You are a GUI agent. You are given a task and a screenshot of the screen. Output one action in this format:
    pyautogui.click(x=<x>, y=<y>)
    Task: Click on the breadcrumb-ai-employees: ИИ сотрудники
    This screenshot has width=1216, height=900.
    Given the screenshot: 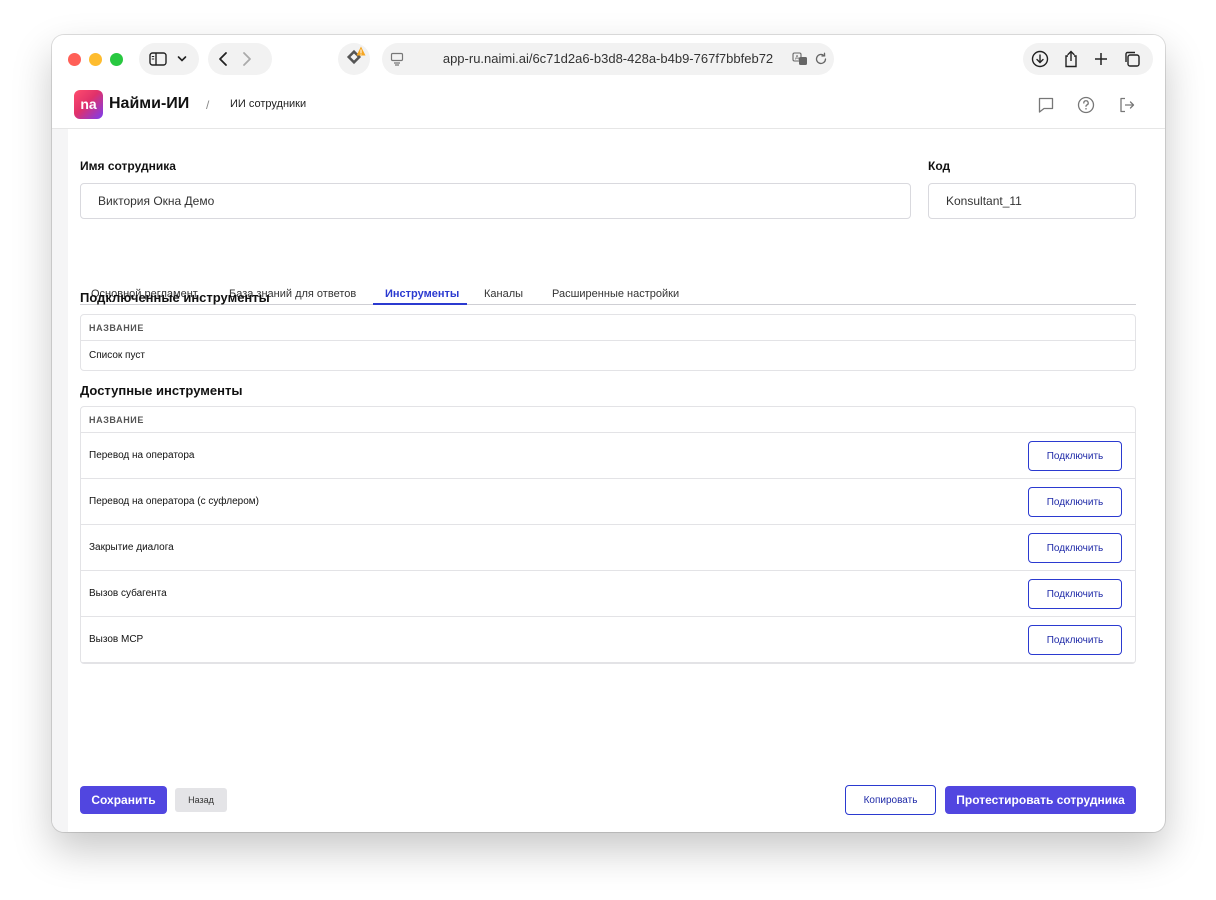 What is the action you would take?
    pyautogui.click(x=268, y=104)
    